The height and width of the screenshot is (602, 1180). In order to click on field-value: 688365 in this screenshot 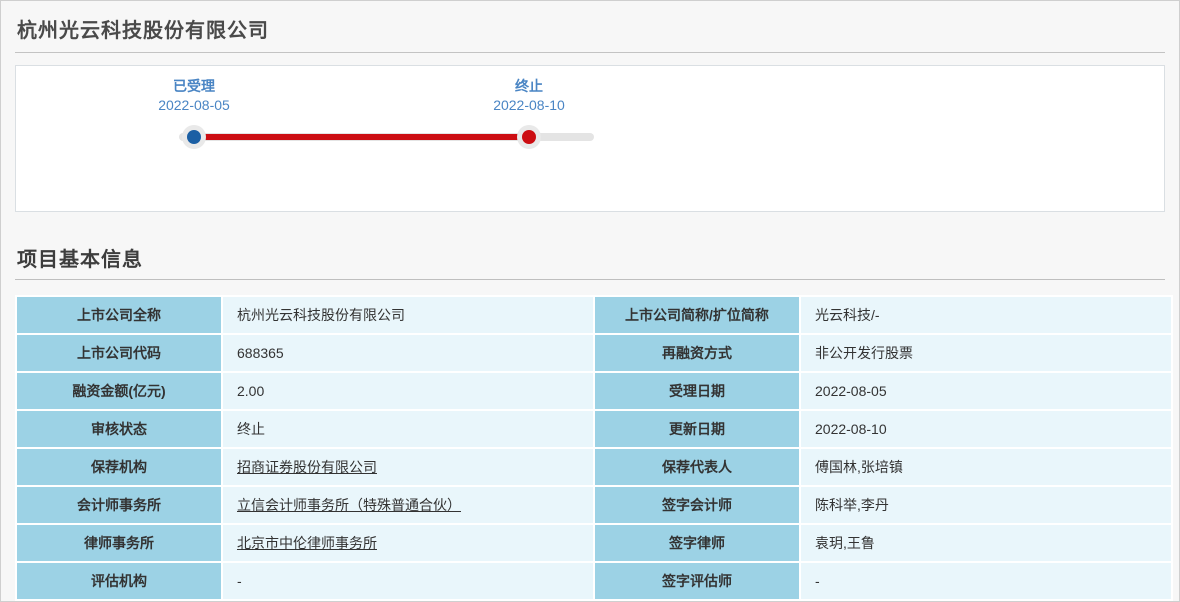, I will do `click(408, 353)`.